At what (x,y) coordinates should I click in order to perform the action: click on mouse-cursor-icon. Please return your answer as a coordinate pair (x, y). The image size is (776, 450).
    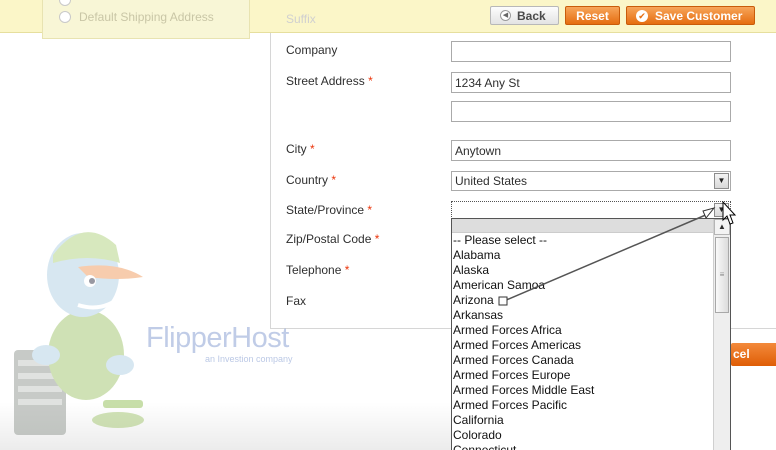
    Looking at the image, I should click on (729, 213).